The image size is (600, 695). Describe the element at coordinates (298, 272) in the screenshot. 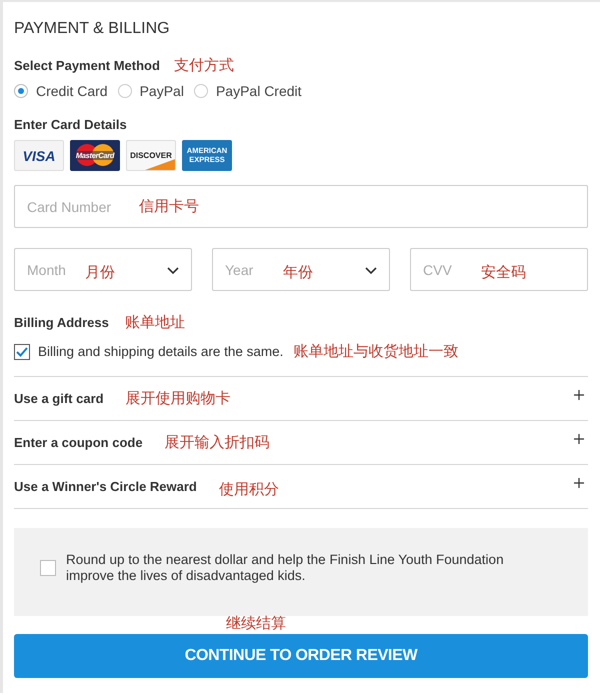

I see `annotation: 年份` at that location.